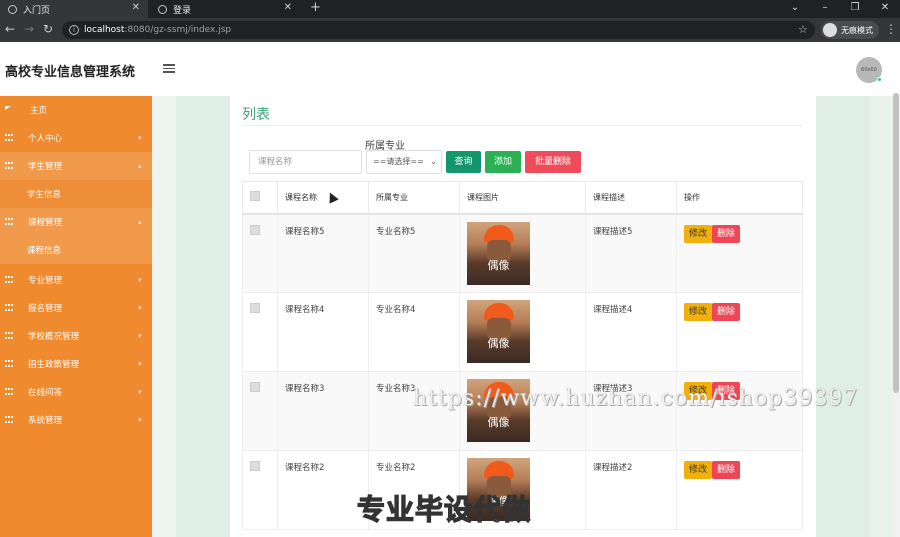 This screenshot has width=900, height=537. Describe the element at coordinates (45, 139) in the screenshot. I see `sidebar-item-label: 个人中心` at that location.